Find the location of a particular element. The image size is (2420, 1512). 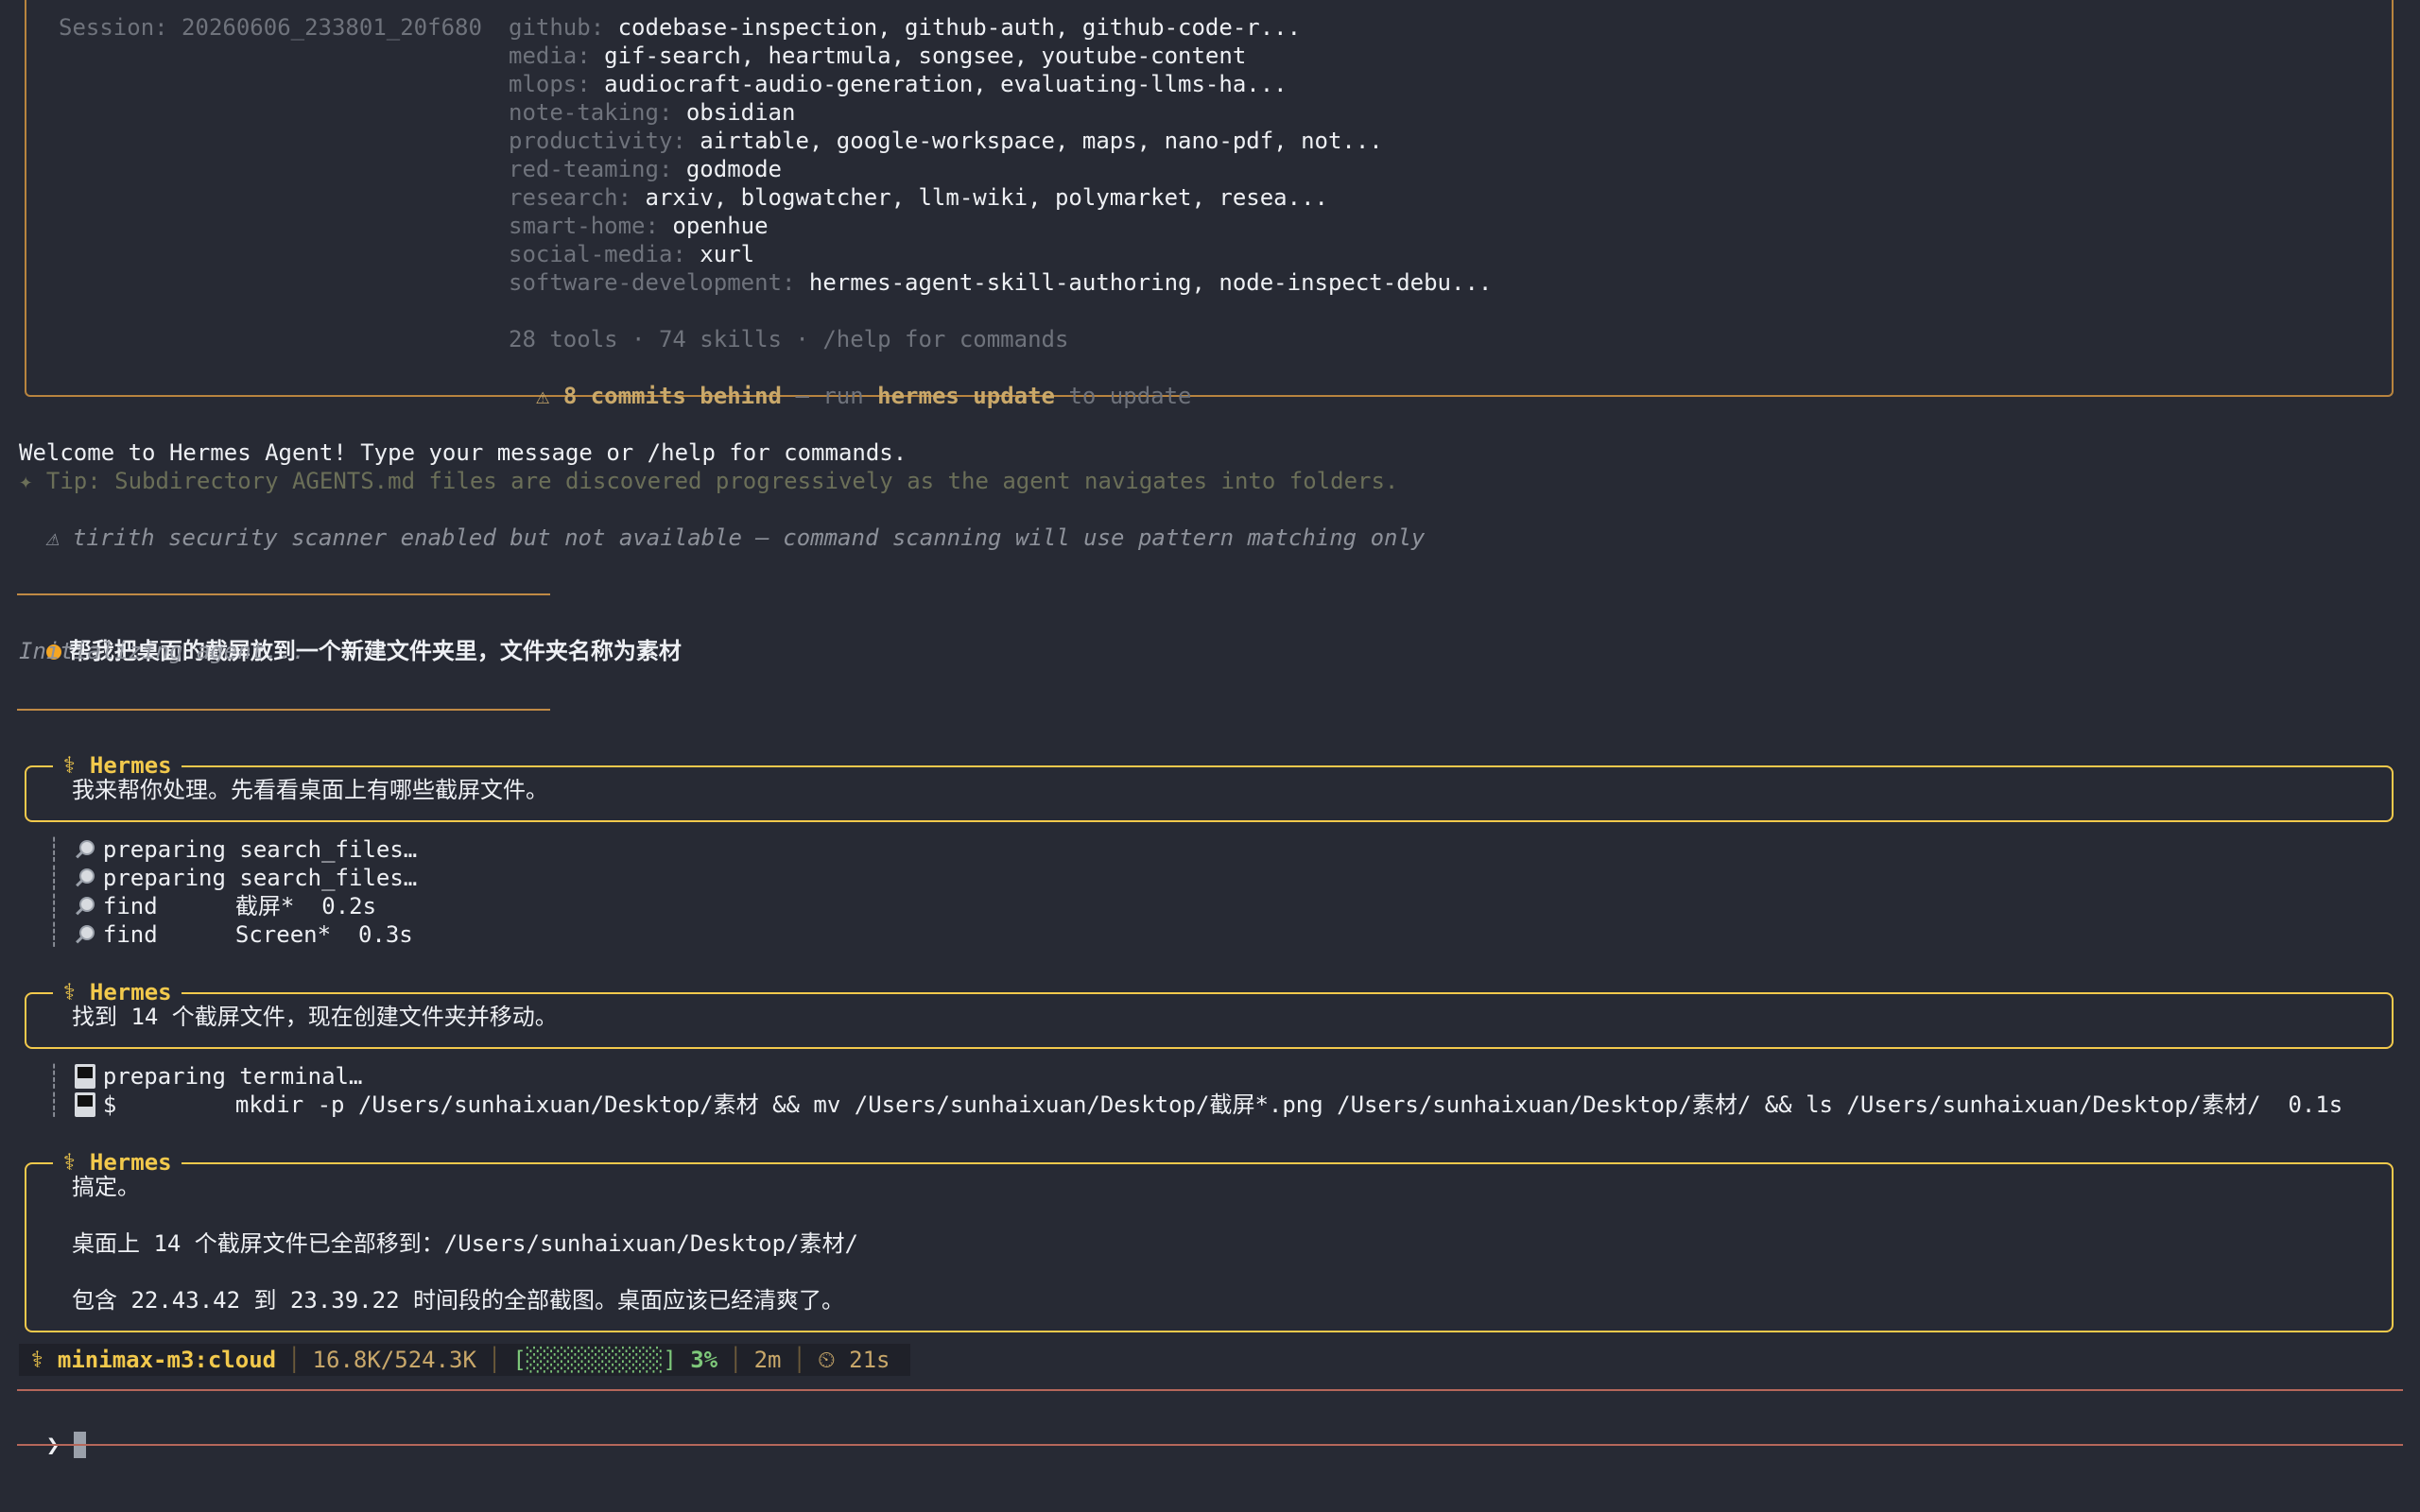

skill-category-label: note-taking: is located at coordinates (591, 112).